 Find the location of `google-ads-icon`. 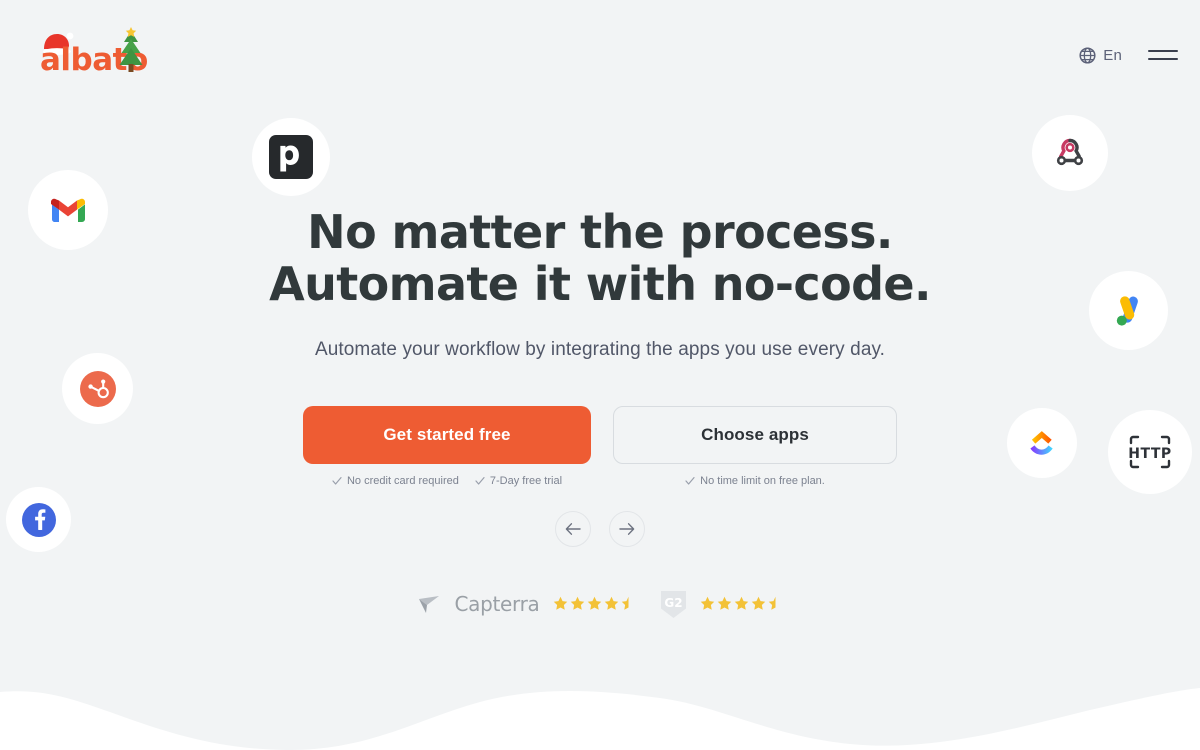

google-ads-icon is located at coordinates (1127, 310).